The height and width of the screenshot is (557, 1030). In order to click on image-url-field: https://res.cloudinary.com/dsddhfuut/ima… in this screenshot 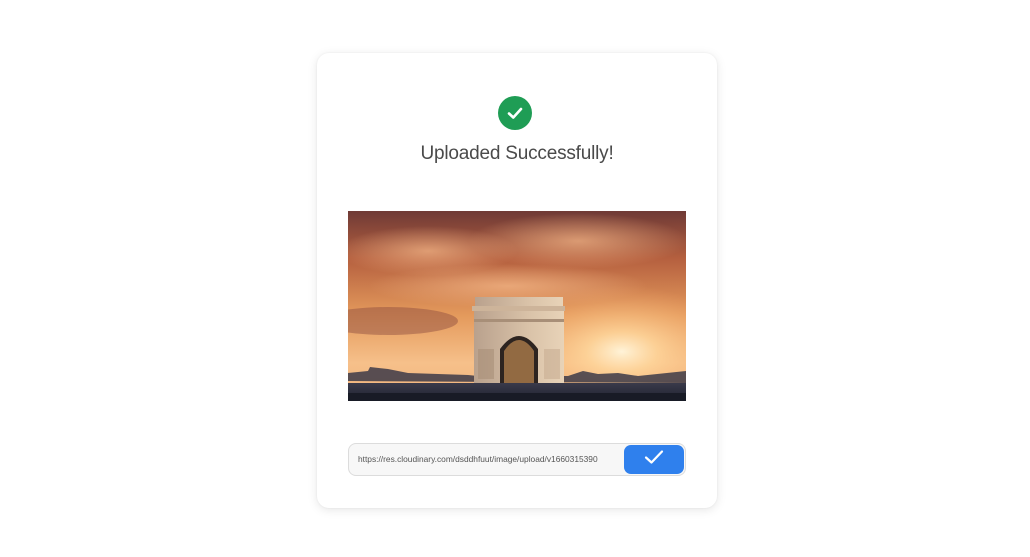, I will do `click(517, 459)`.